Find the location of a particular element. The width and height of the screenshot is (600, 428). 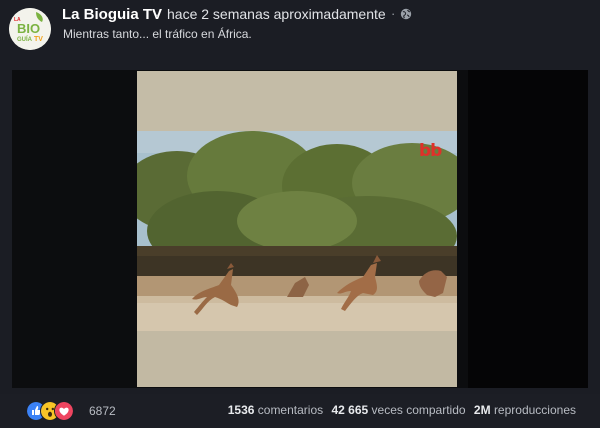

logo-bottom-text: GUÍA is located at coordinates (25, 39).